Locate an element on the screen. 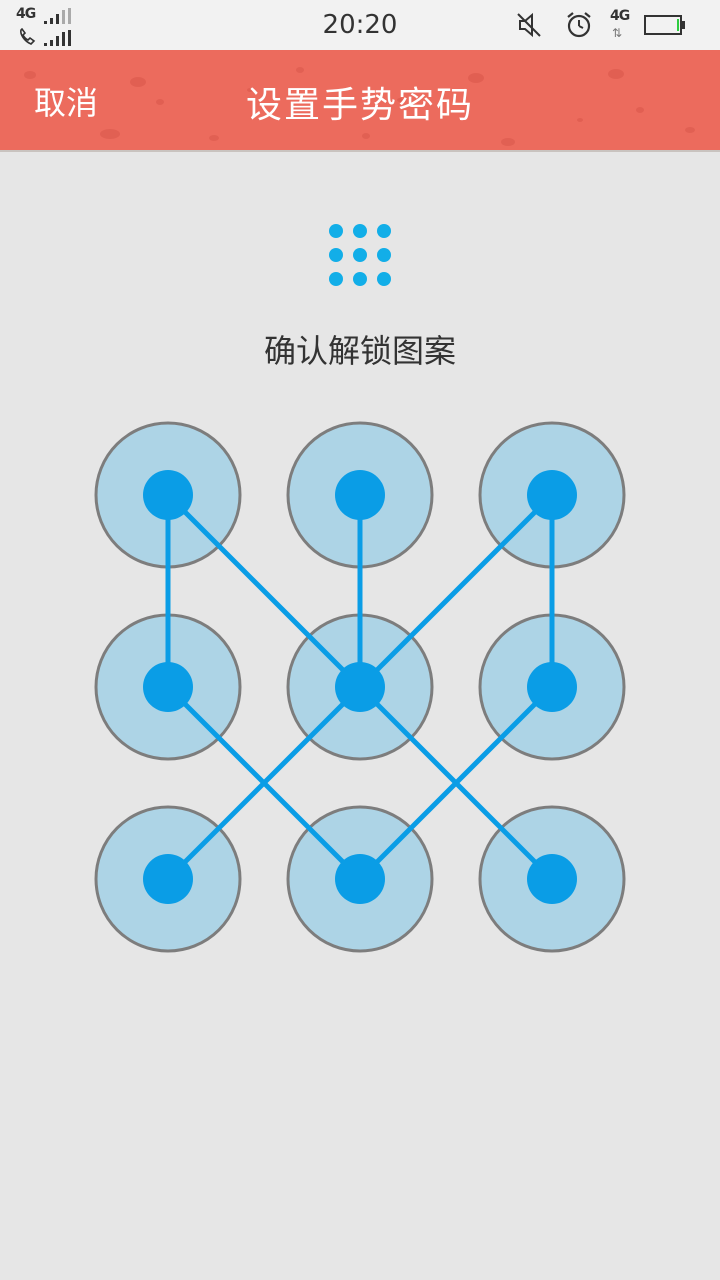 This screenshot has height=1280, width=720. app-header: 取消 设置手势密码 is located at coordinates (360, 101).